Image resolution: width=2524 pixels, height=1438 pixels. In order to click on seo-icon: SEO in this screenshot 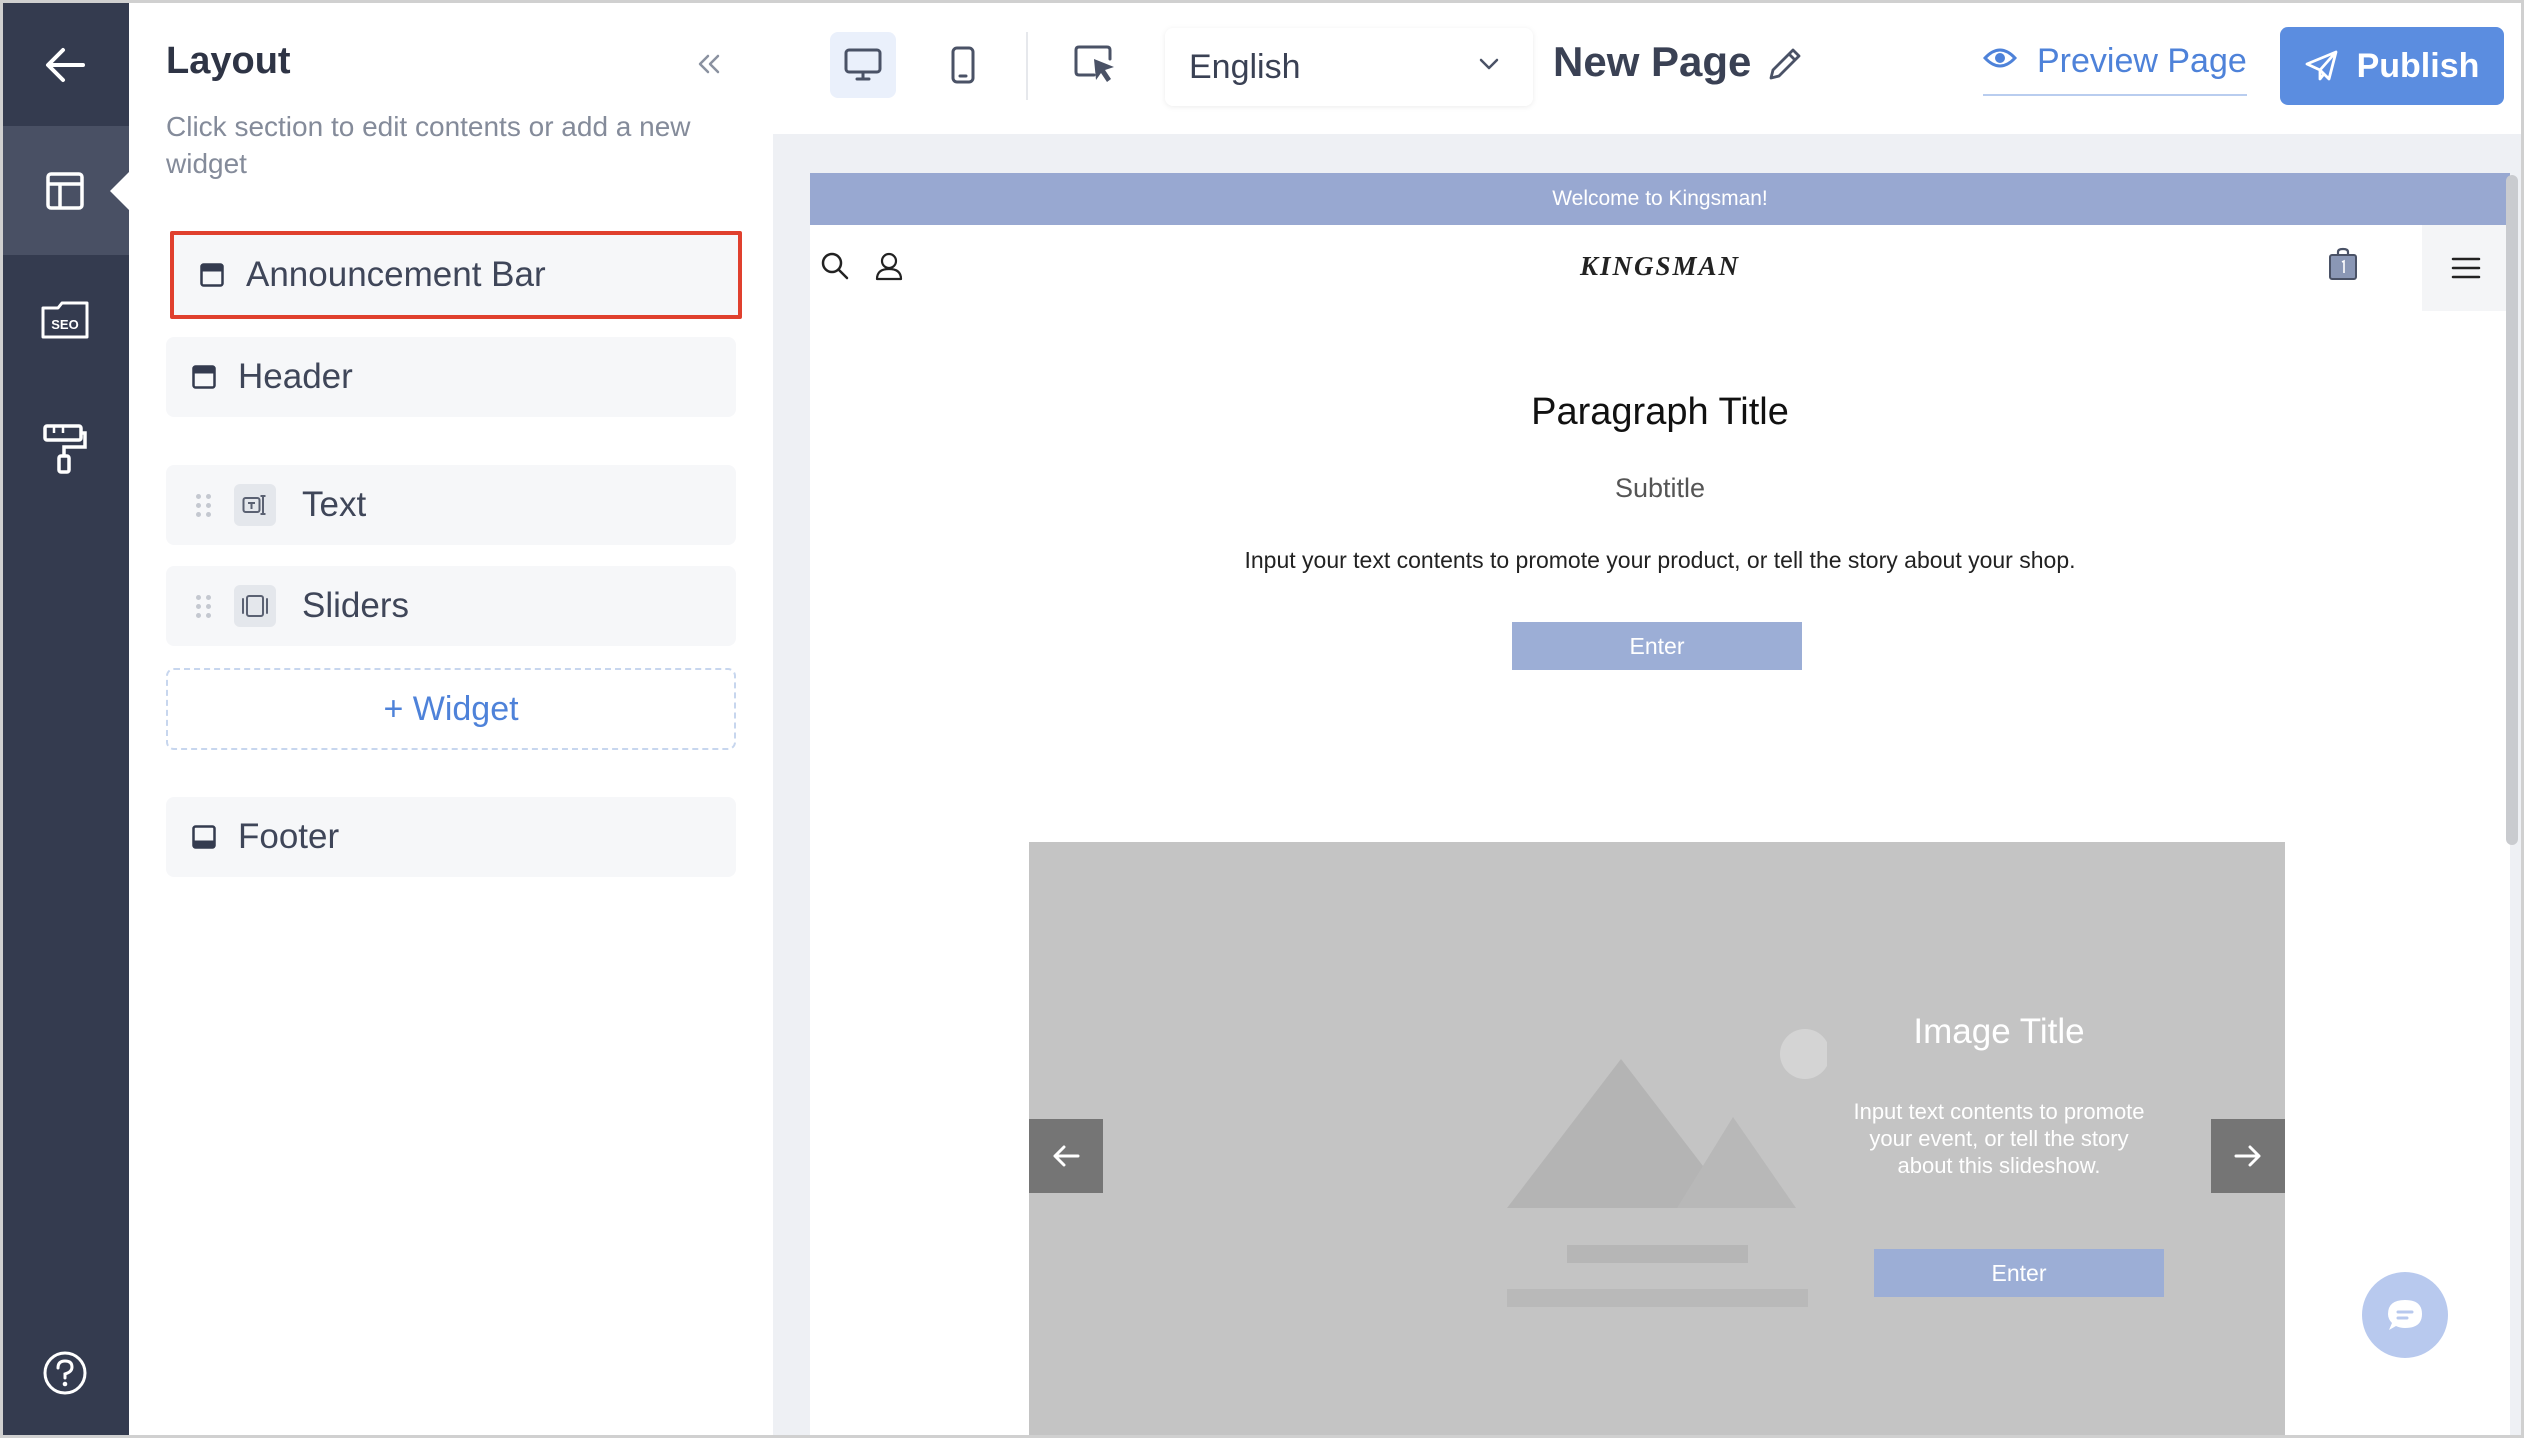, I will do `click(64, 319)`.